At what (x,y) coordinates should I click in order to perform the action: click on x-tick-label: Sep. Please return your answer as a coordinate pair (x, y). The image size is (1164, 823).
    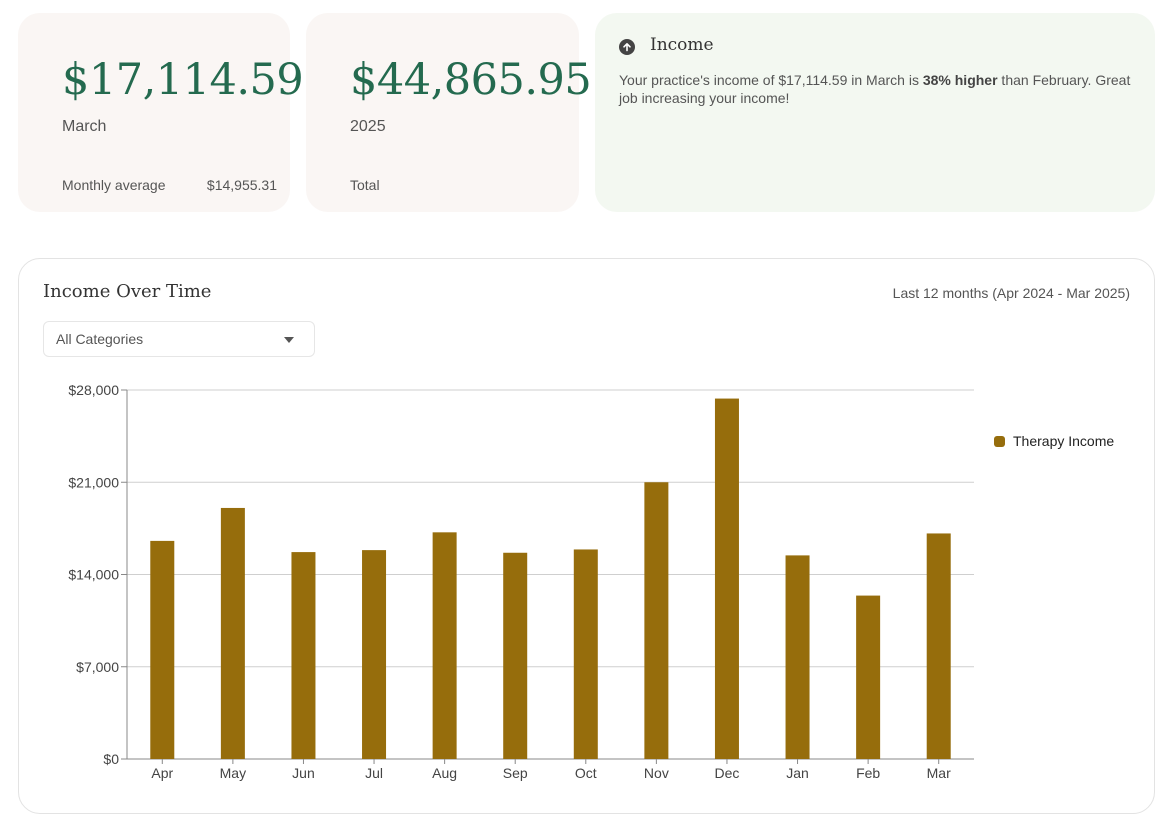
    Looking at the image, I should click on (515, 773).